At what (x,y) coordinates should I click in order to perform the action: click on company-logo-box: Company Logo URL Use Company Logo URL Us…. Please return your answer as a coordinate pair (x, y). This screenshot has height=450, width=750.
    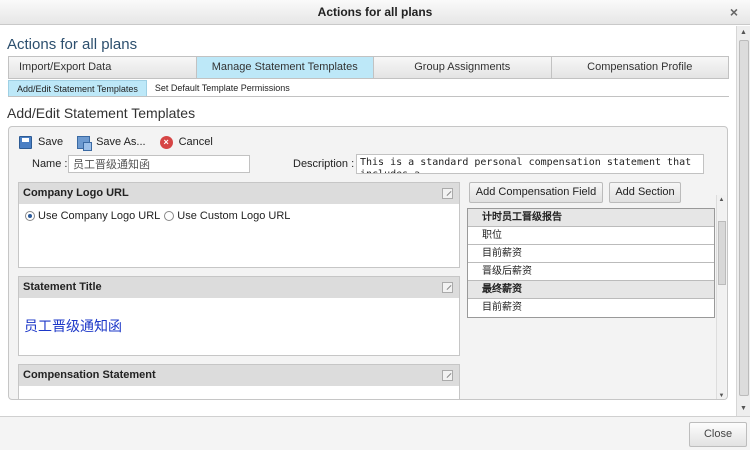
    Looking at the image, I should click on (239, 225).